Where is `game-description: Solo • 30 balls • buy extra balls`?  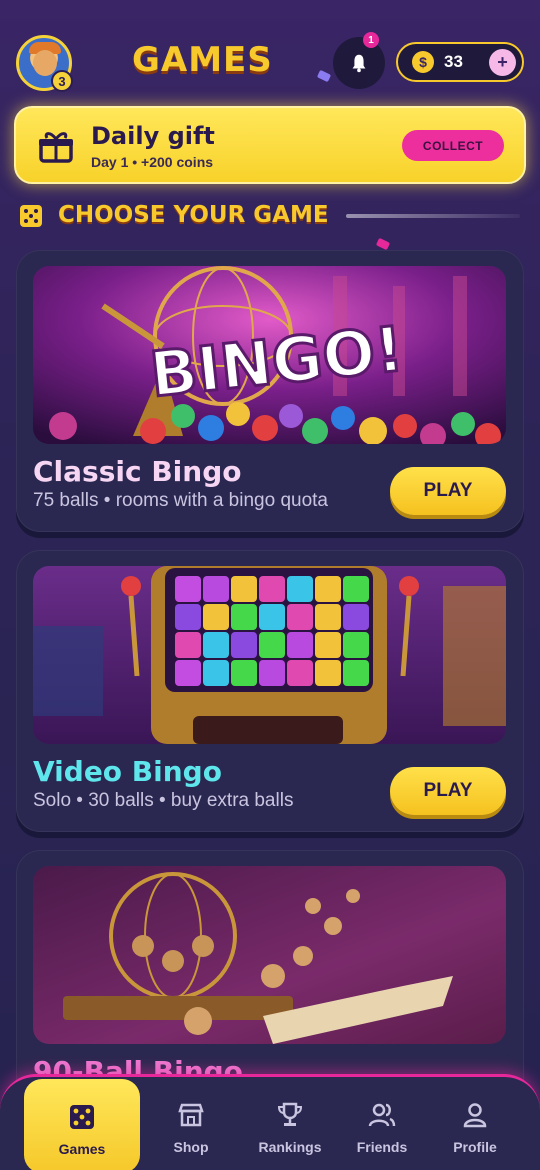 game-description: Solo • 30 balls • buy extra balls is located at coordinates (163, 800).